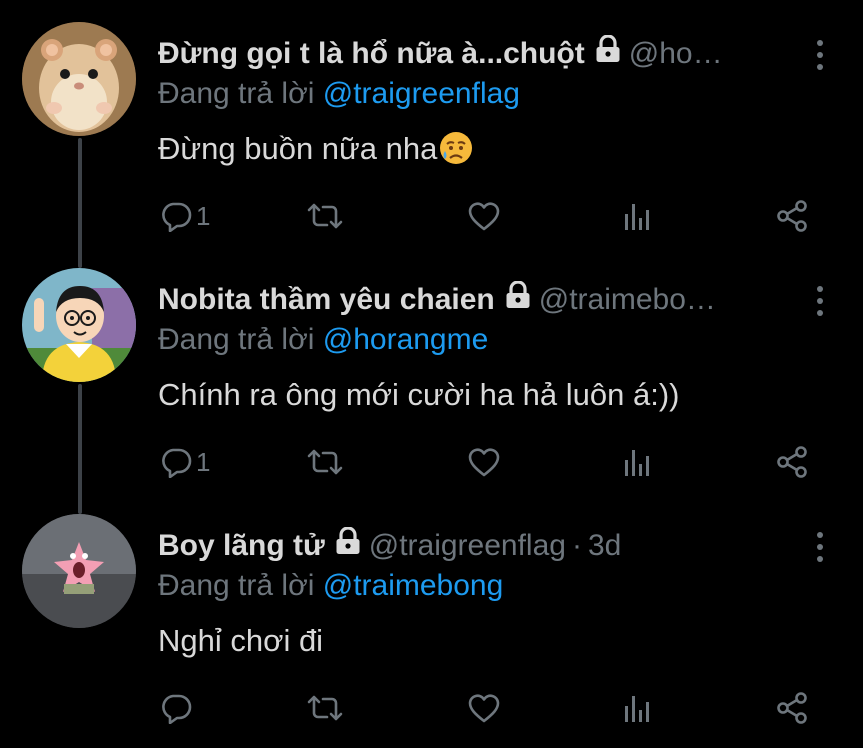  I want to click on replying-to: Đang trả lời @horangme, so click(323, 340).